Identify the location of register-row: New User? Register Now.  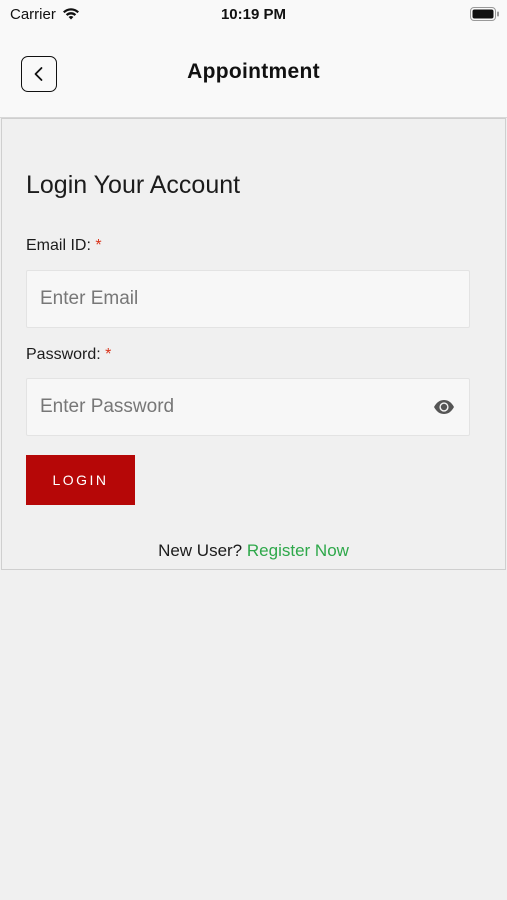
(253, 551).